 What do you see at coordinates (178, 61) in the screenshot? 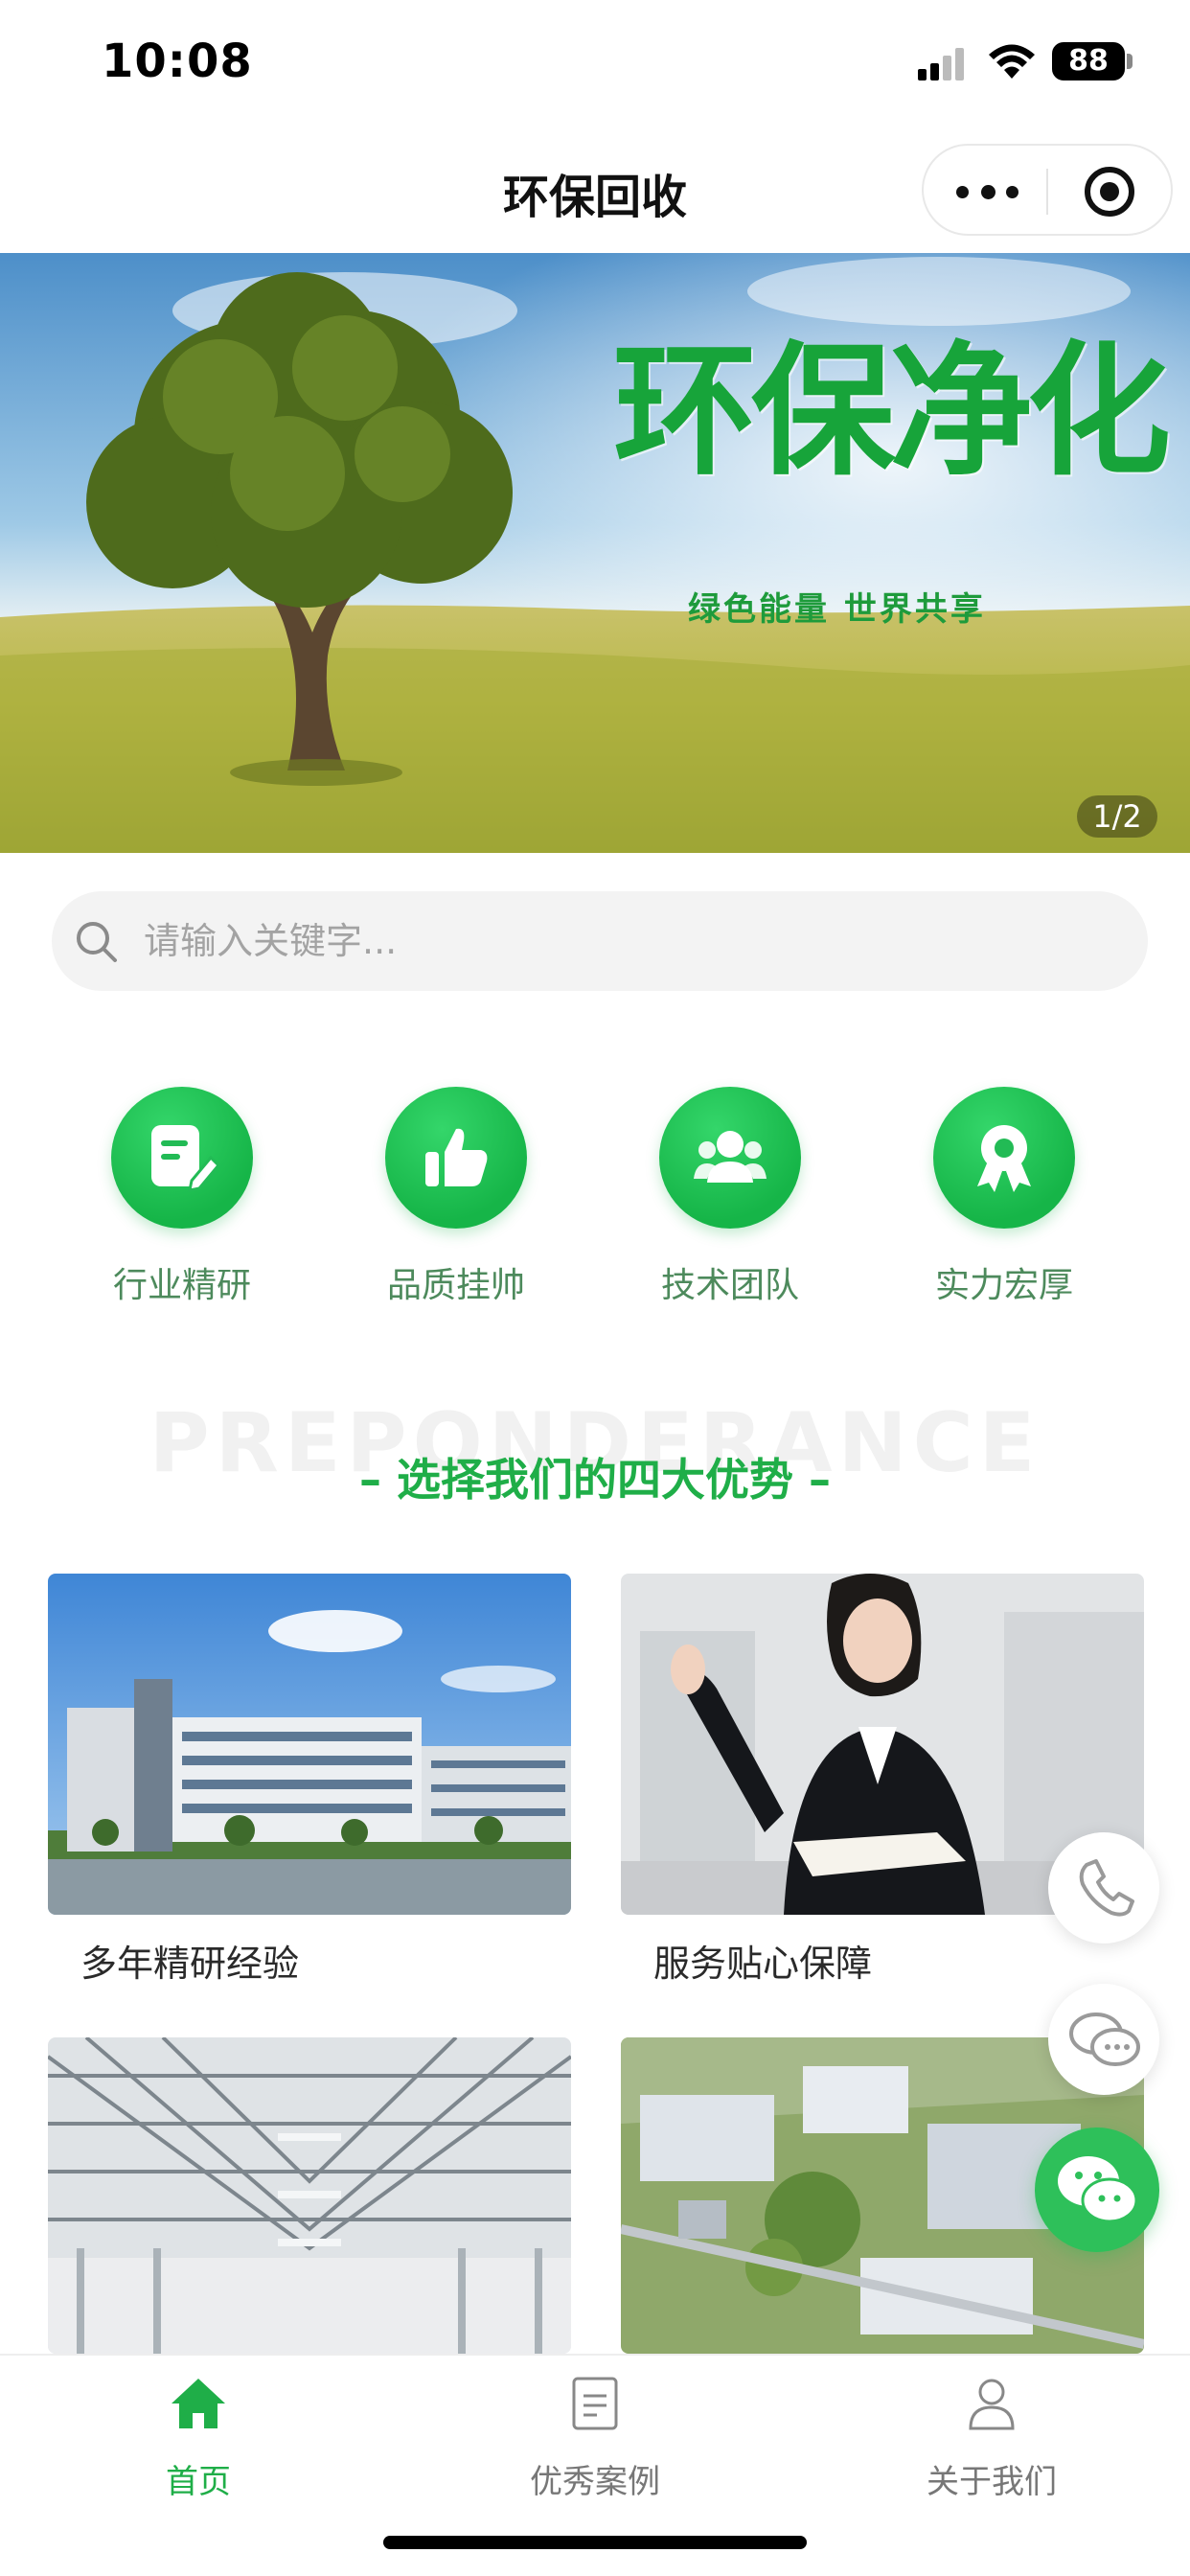
I see `status-time: 10:08` at bounding box center [178, 61].